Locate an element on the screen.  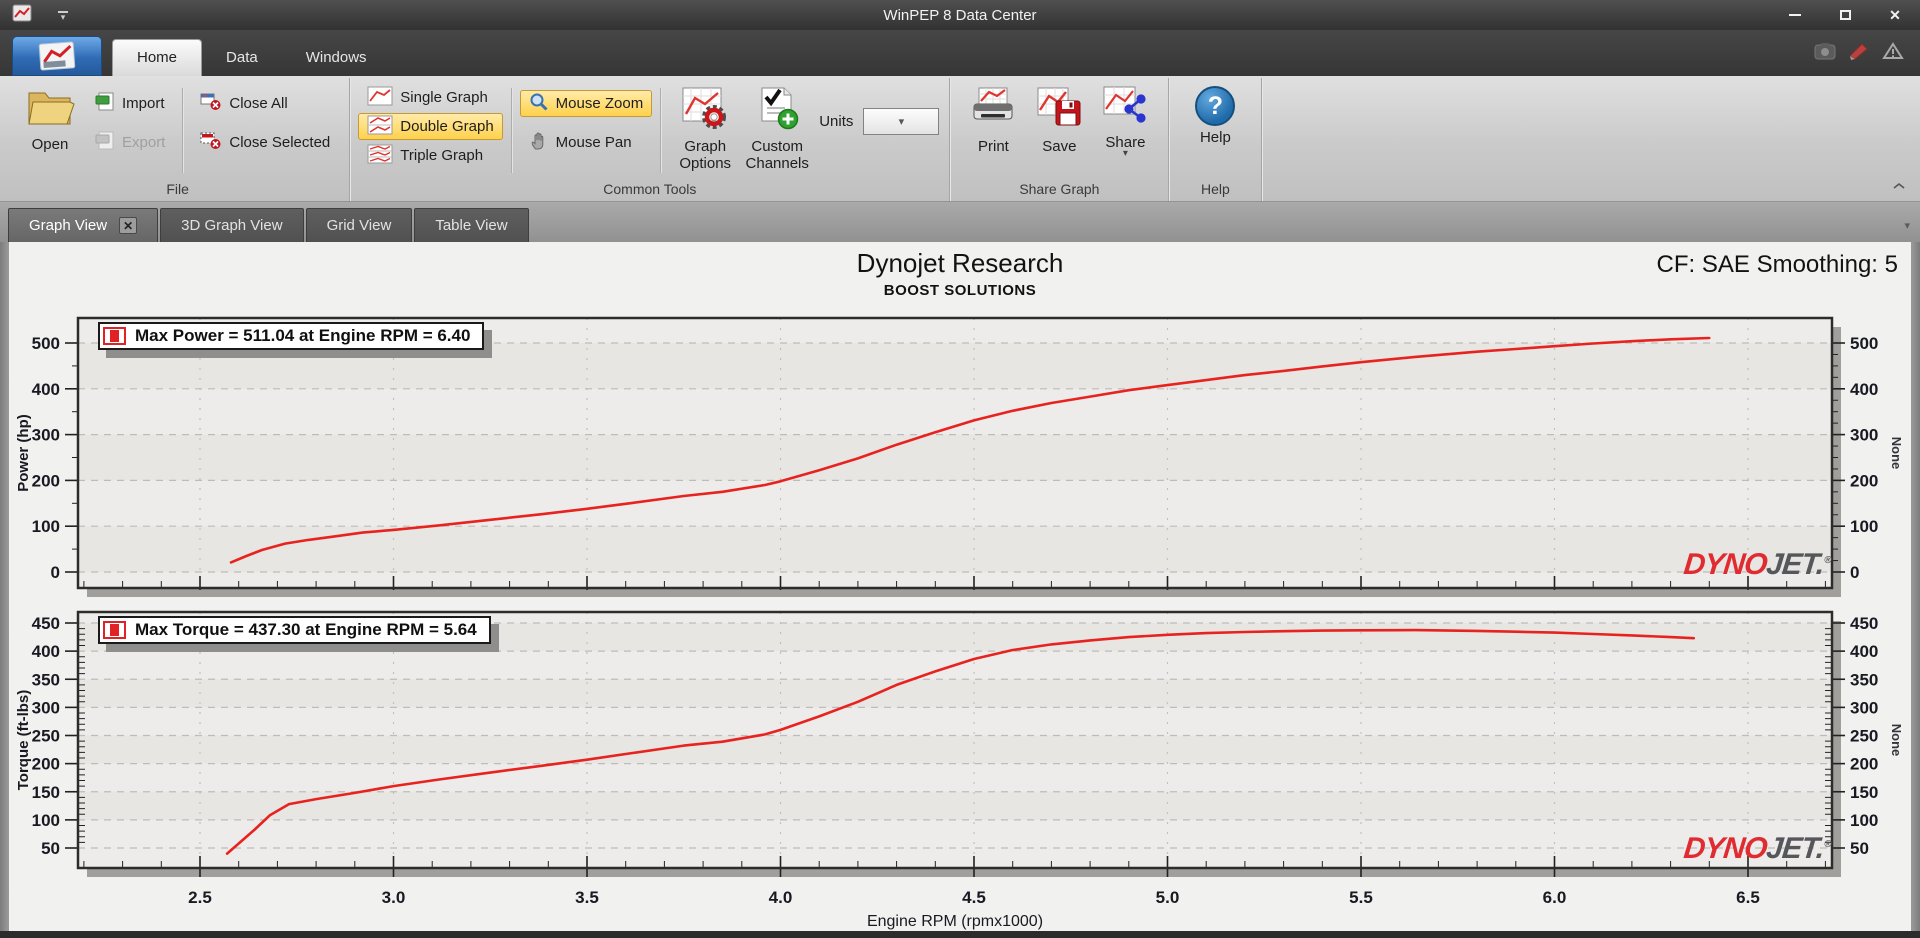
save-button: Save is located at coordinates (1059, 118).